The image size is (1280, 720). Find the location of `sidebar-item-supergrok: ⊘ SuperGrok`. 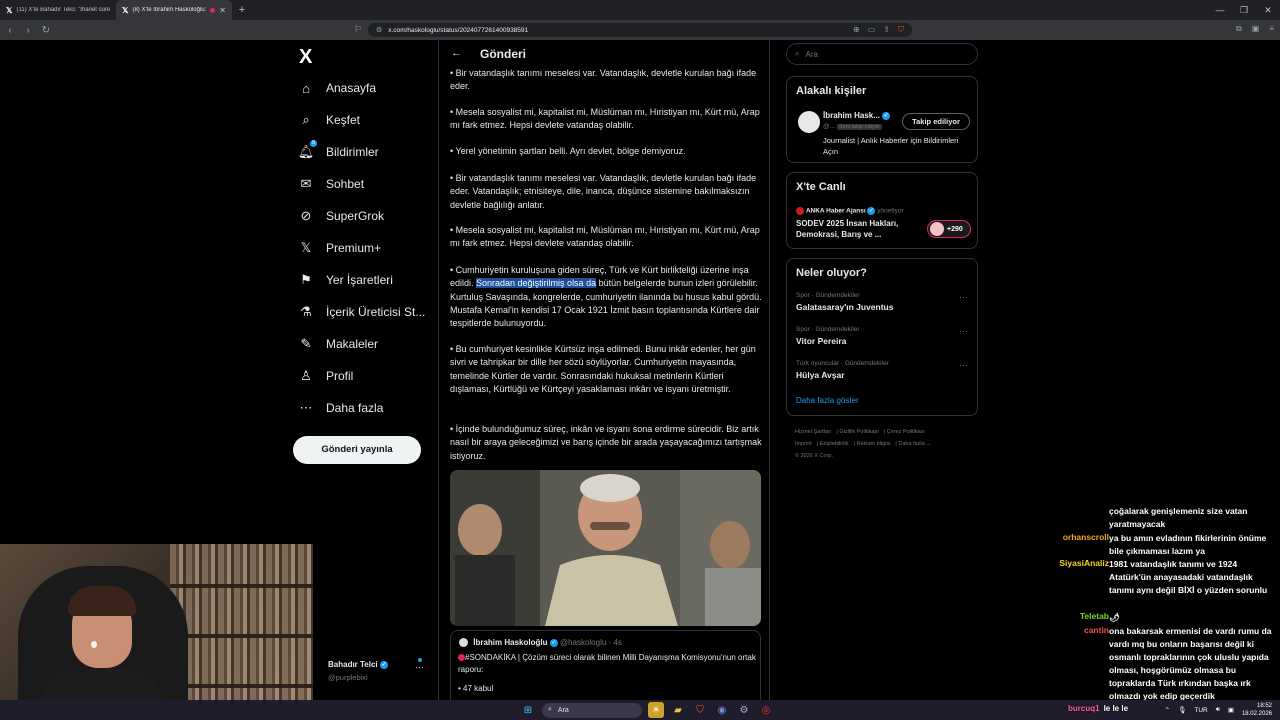

sidebar-item-supergrok: ⊘ SuperGrok is located at coordinates (341, 216).